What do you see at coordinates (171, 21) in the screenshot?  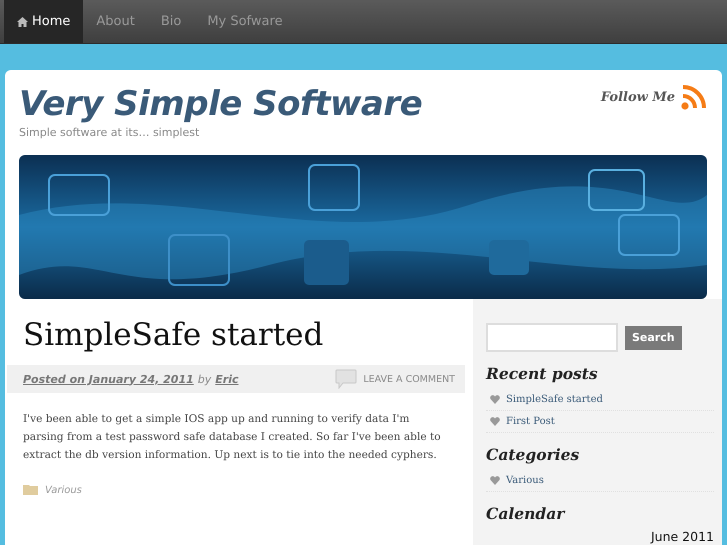 I see `nav-link: Bio` at bounding box center [171, 21].